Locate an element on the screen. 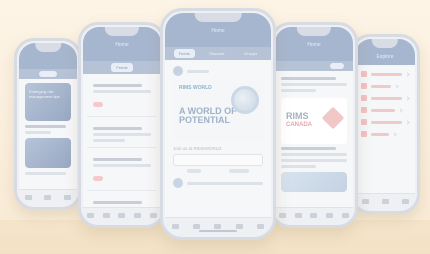 This screenshot has height=254, width=430. group-icon is located at coordinates (178, 183).